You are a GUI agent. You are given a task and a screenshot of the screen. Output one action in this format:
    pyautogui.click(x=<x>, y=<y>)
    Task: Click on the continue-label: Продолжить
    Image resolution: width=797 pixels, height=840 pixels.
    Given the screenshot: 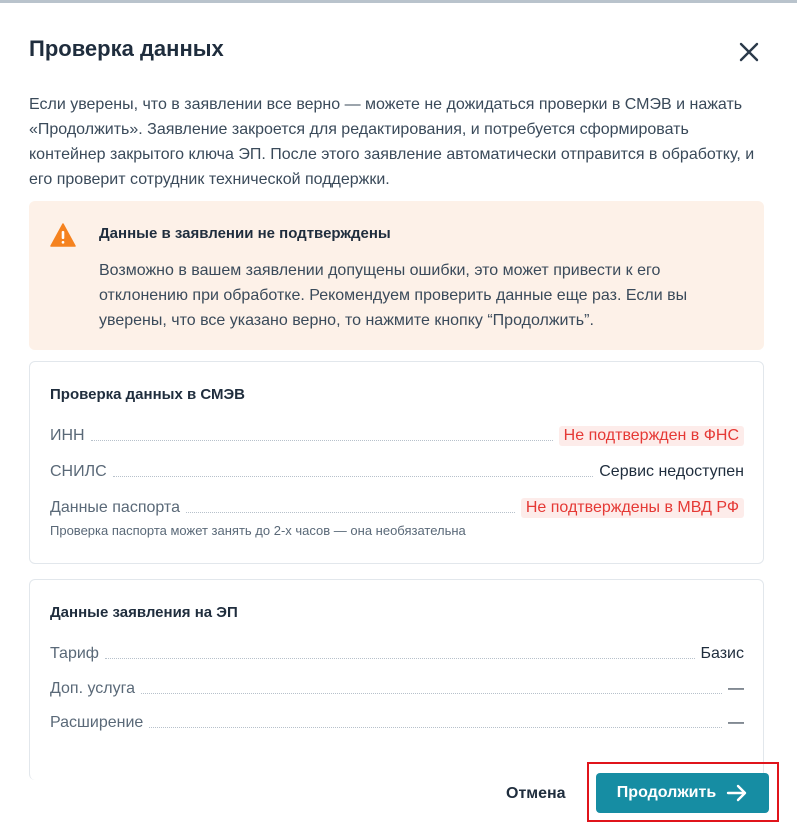 What is the action you would take?
    pyautogui.click(x=666, y=792)
    